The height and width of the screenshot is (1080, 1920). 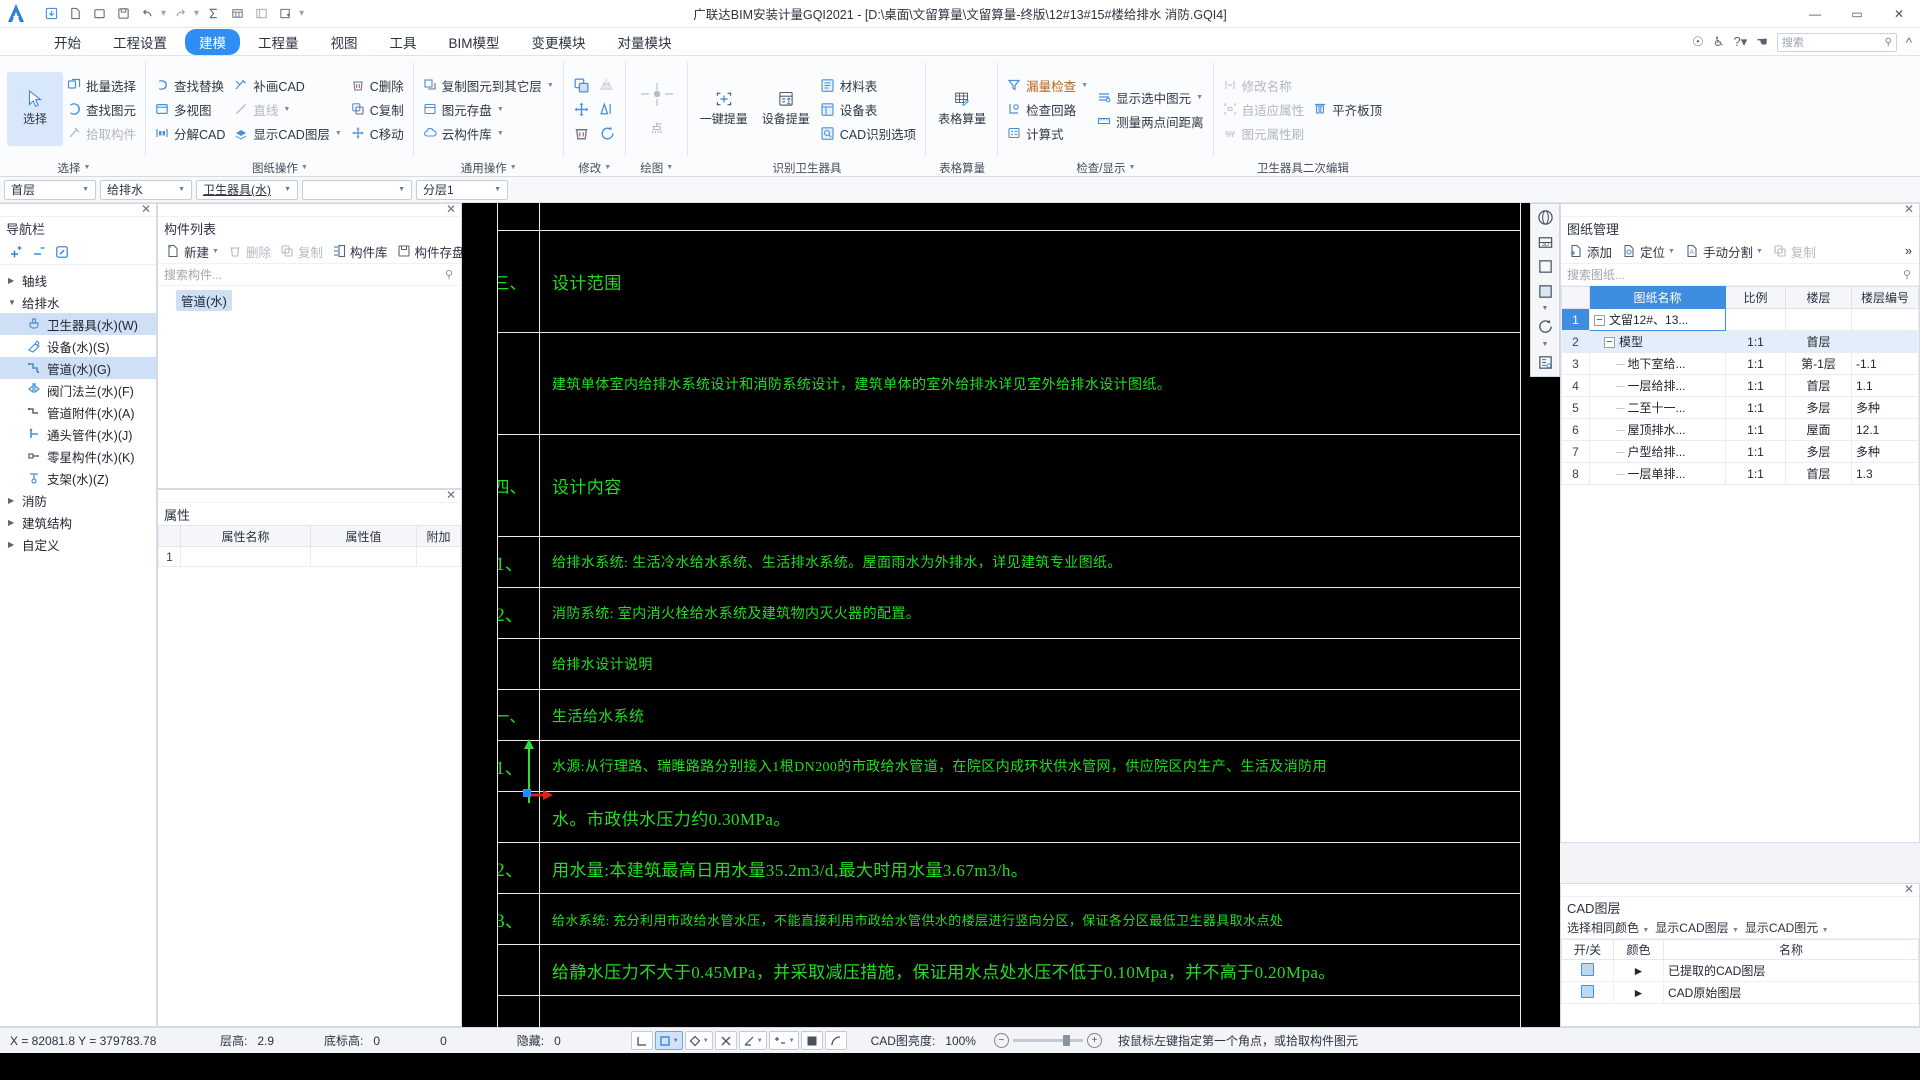 What do you see at coordinates (725, 1040) in the screenshot?
I see `cross-icon` at bounding box center [725, 1040].